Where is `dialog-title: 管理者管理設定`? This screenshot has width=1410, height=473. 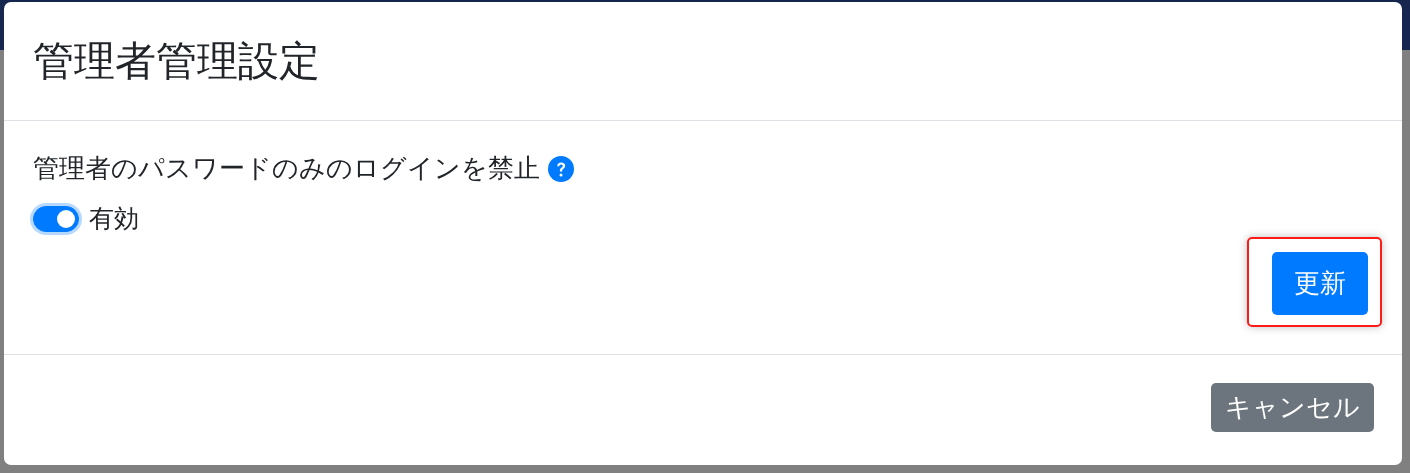 dialog-title: 管理者管理設定 is located at coordinates (176, 61).